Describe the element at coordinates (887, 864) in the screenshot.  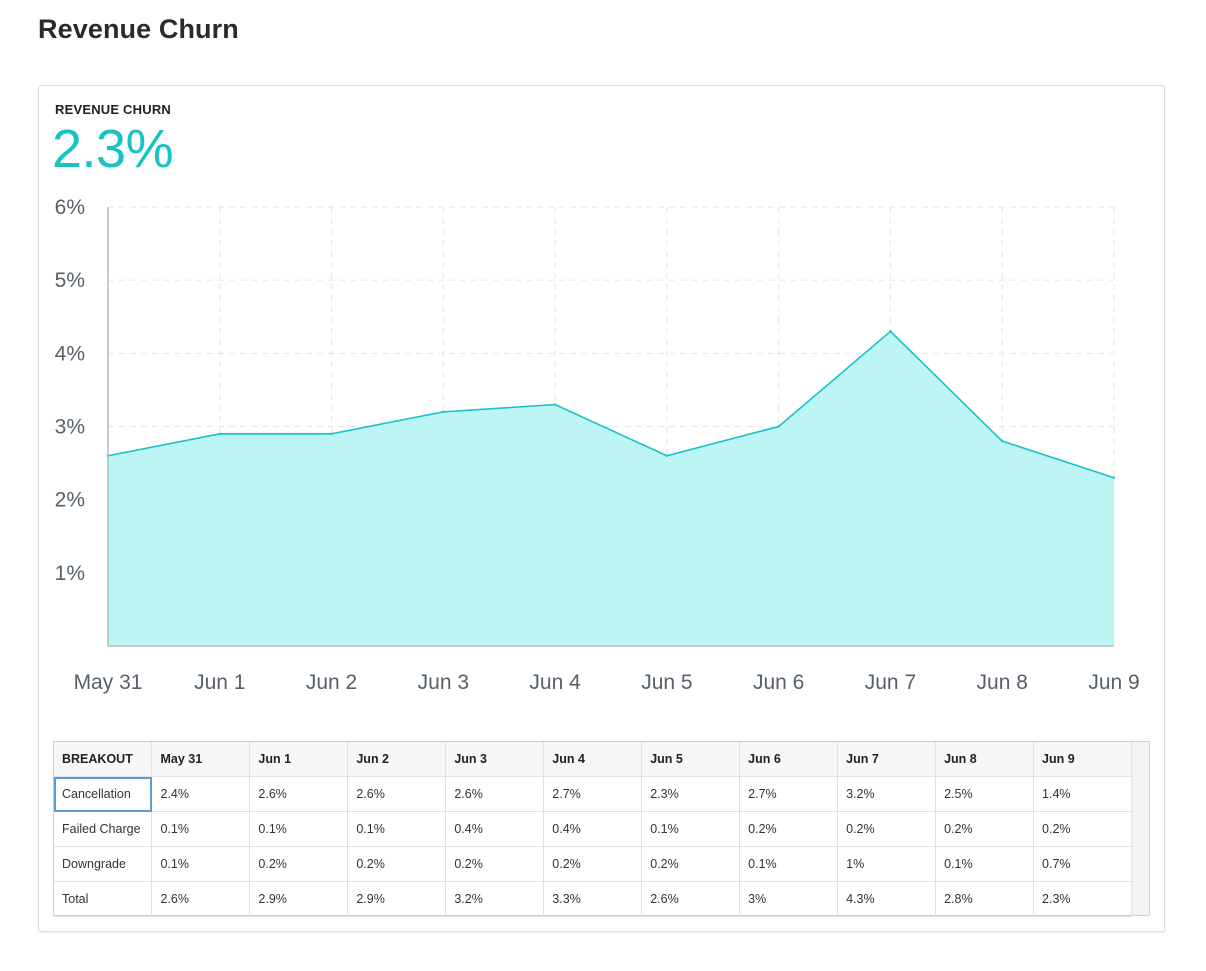
I see `table-cell: 1%` at that location.